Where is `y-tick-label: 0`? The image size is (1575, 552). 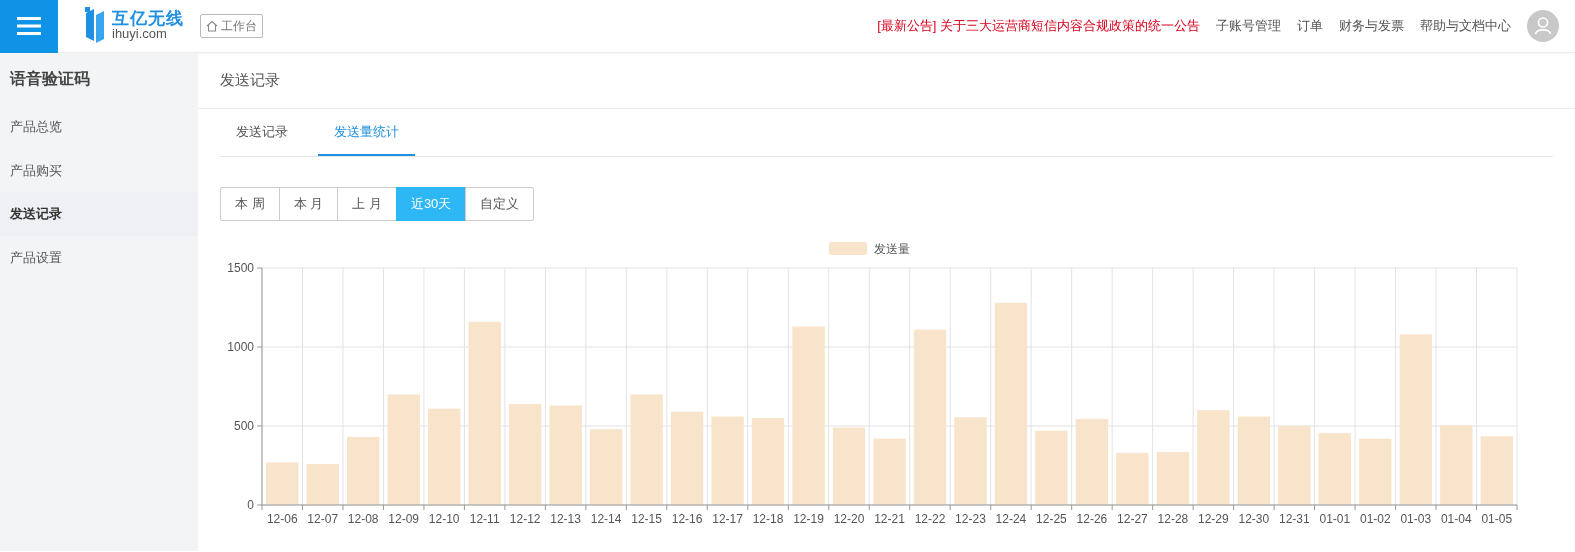
y-tick-label: 0 is located at coordinates (250, 504).